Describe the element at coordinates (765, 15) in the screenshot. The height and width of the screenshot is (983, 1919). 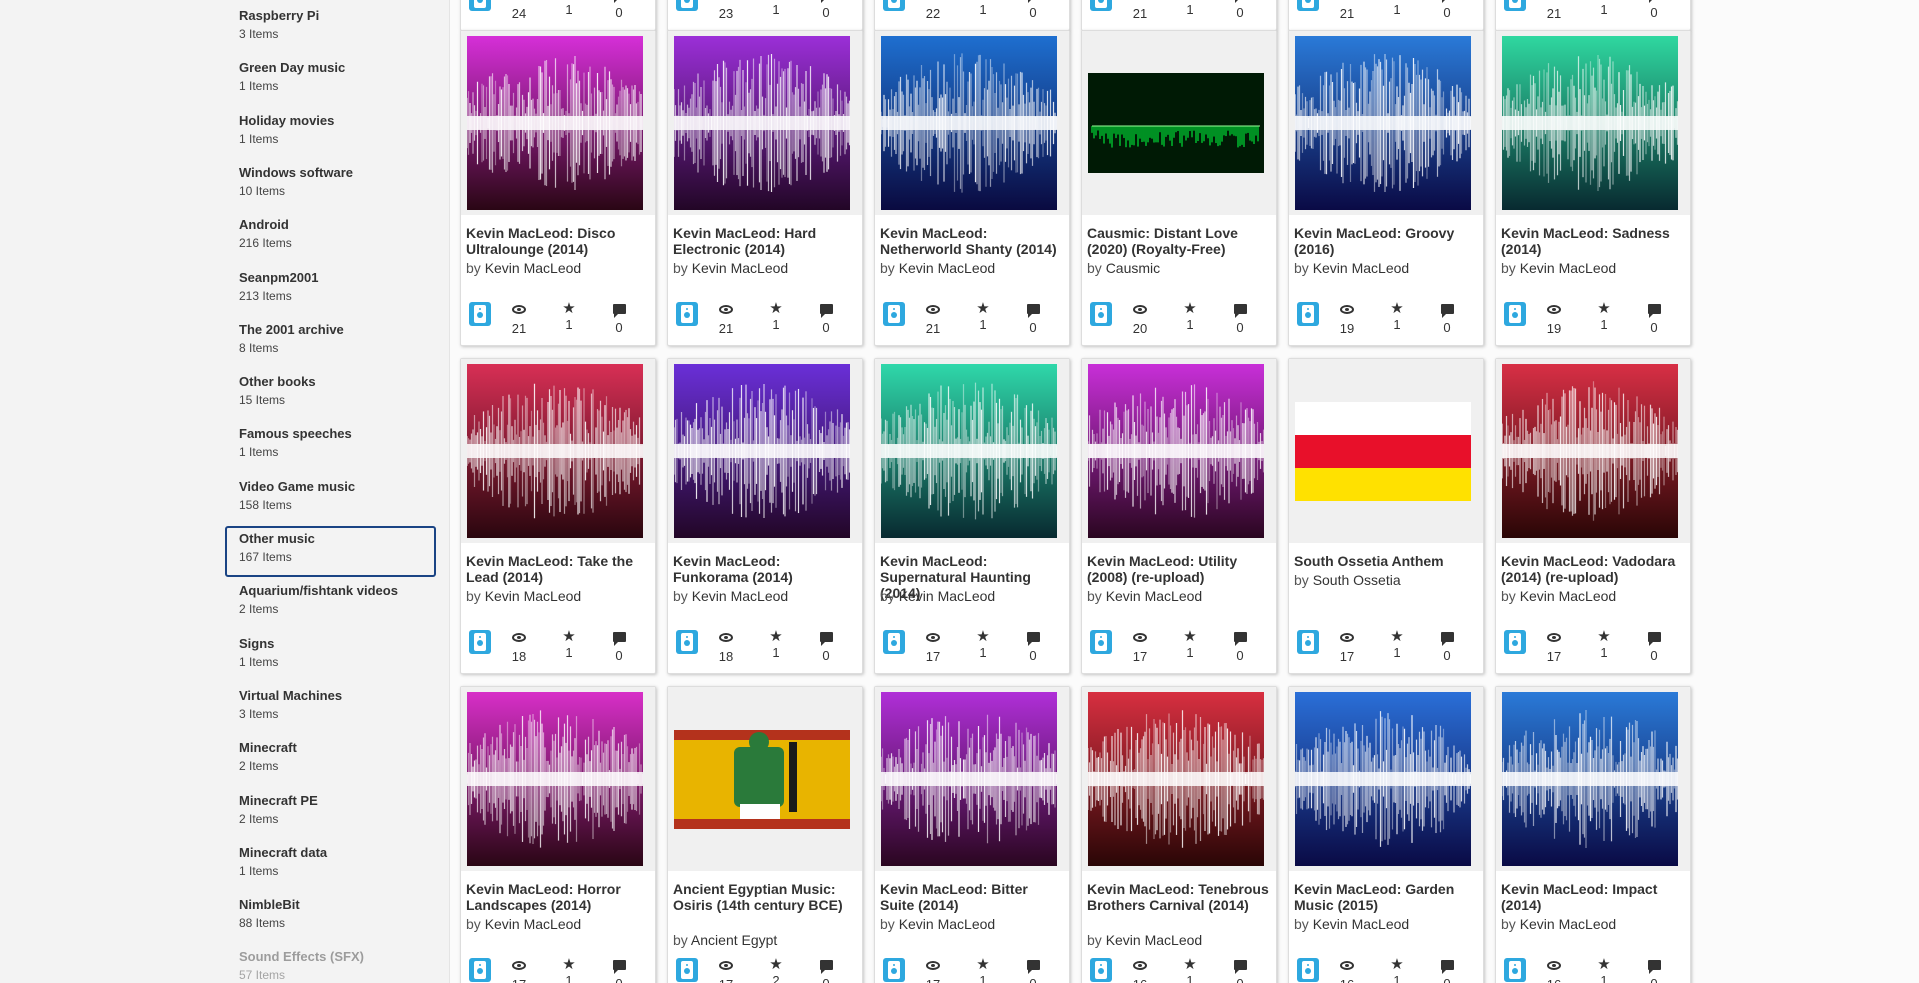
I see `item-tile: 23 ★1 0` at that location.